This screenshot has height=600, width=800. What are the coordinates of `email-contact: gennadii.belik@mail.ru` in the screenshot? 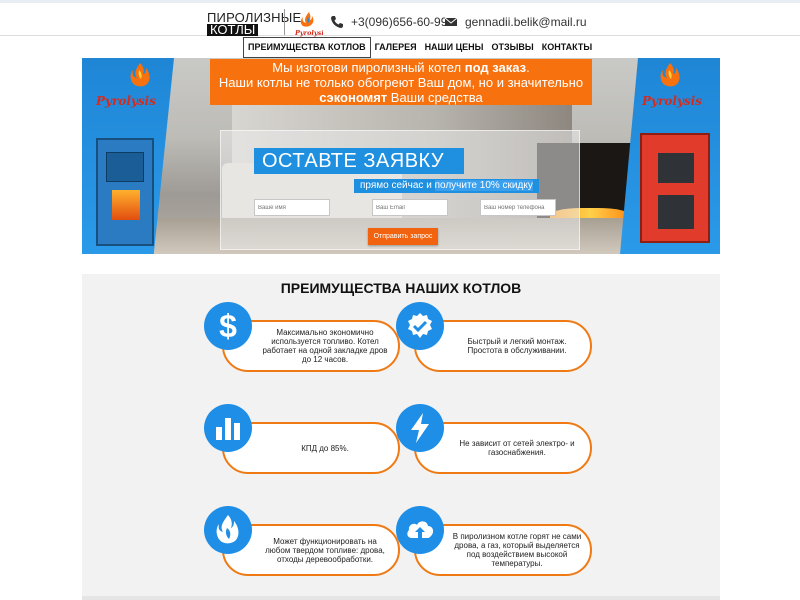 It's located at (515, 22).